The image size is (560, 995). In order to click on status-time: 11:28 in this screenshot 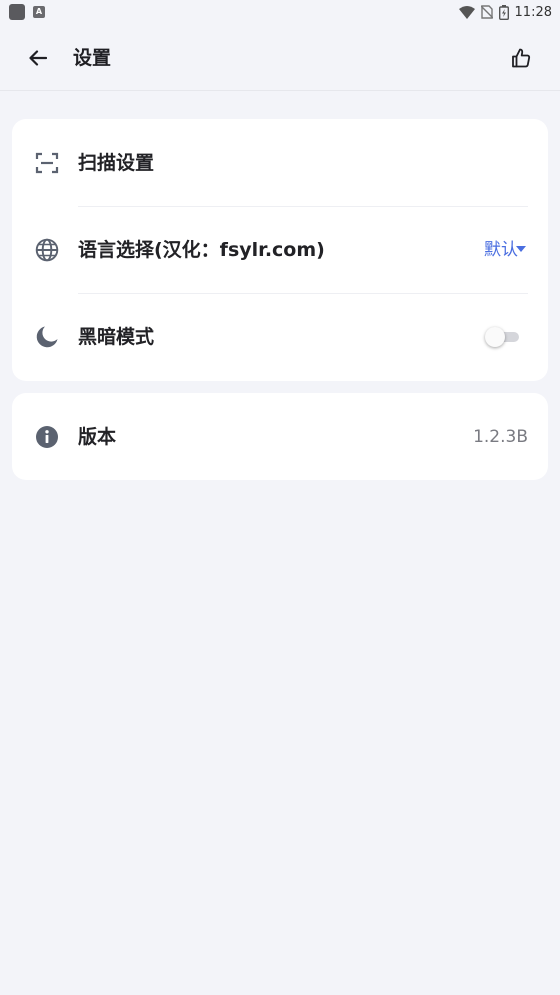, I will do `click(533, 12)`.